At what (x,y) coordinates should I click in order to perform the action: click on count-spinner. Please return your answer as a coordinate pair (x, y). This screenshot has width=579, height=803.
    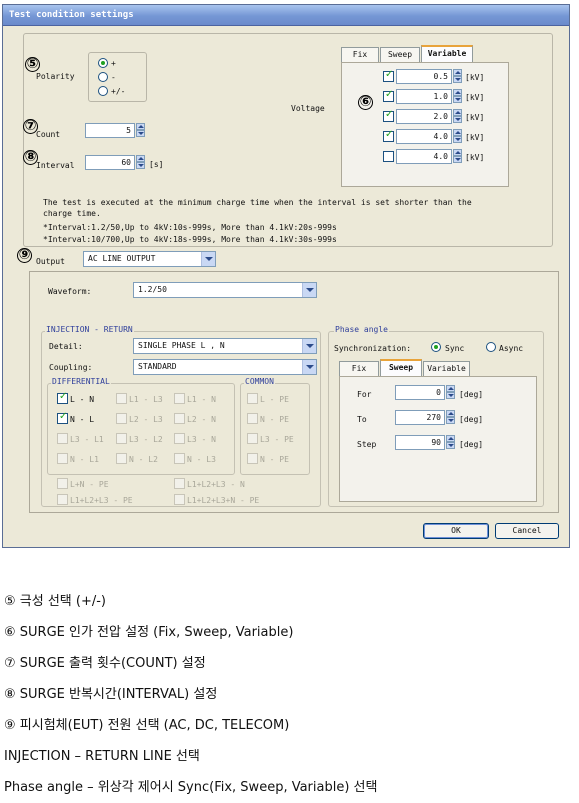
    Looking at the image, I should click on (140, 130).